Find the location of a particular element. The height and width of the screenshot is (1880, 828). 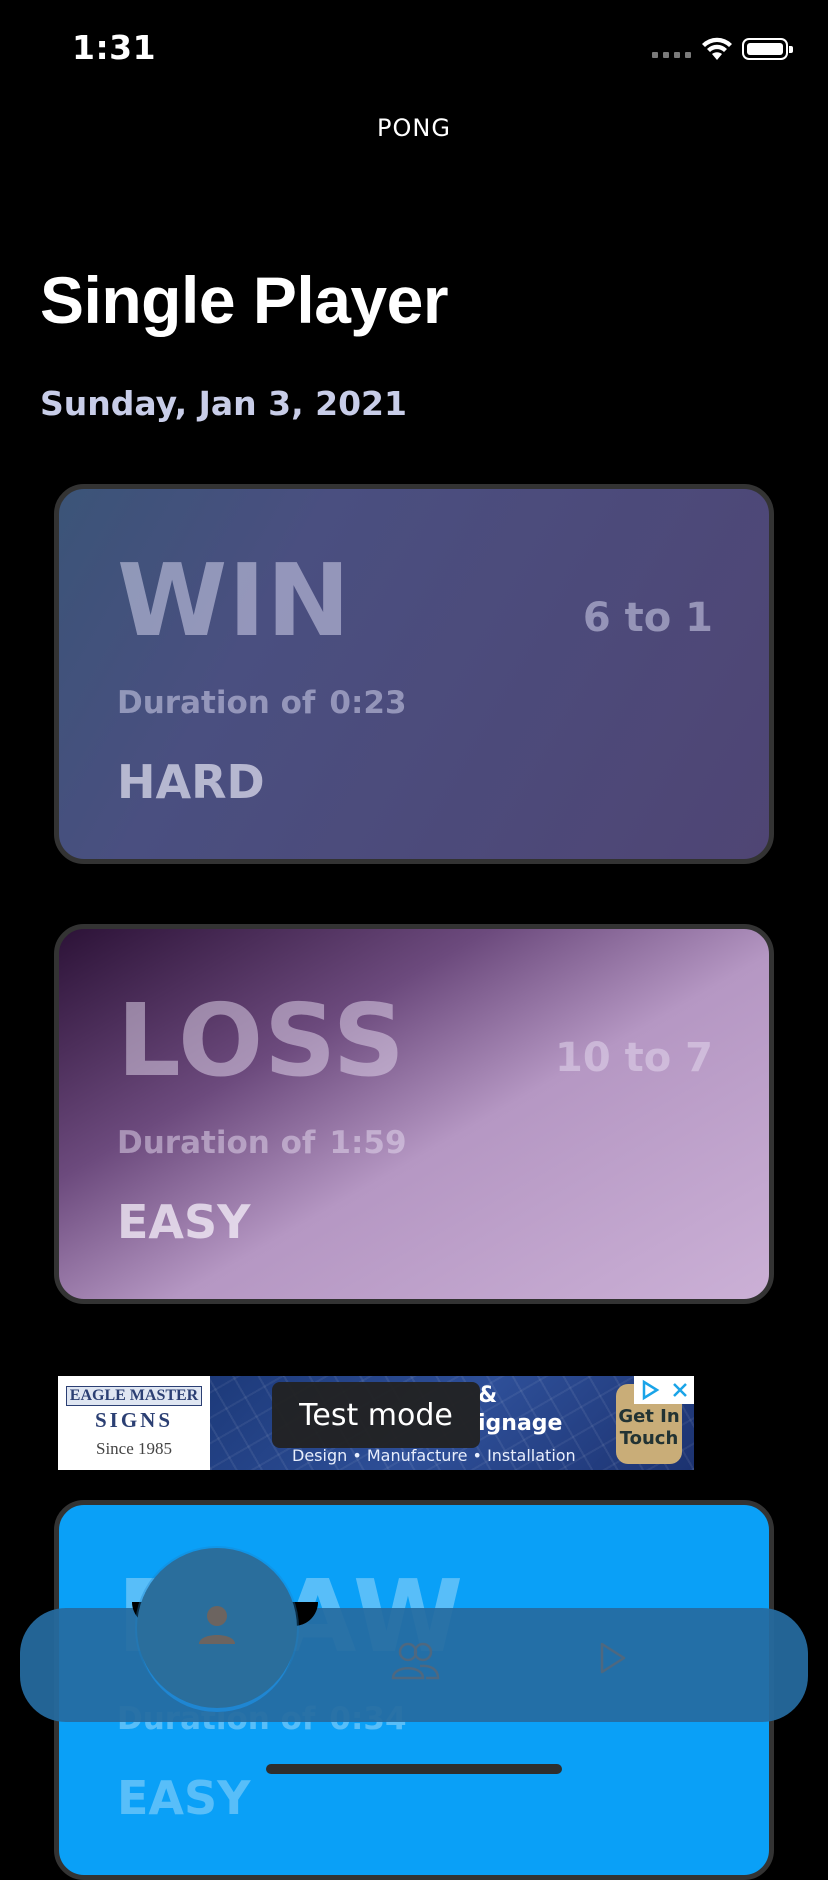

tab-single-player is located at coordinates (217, 1628).